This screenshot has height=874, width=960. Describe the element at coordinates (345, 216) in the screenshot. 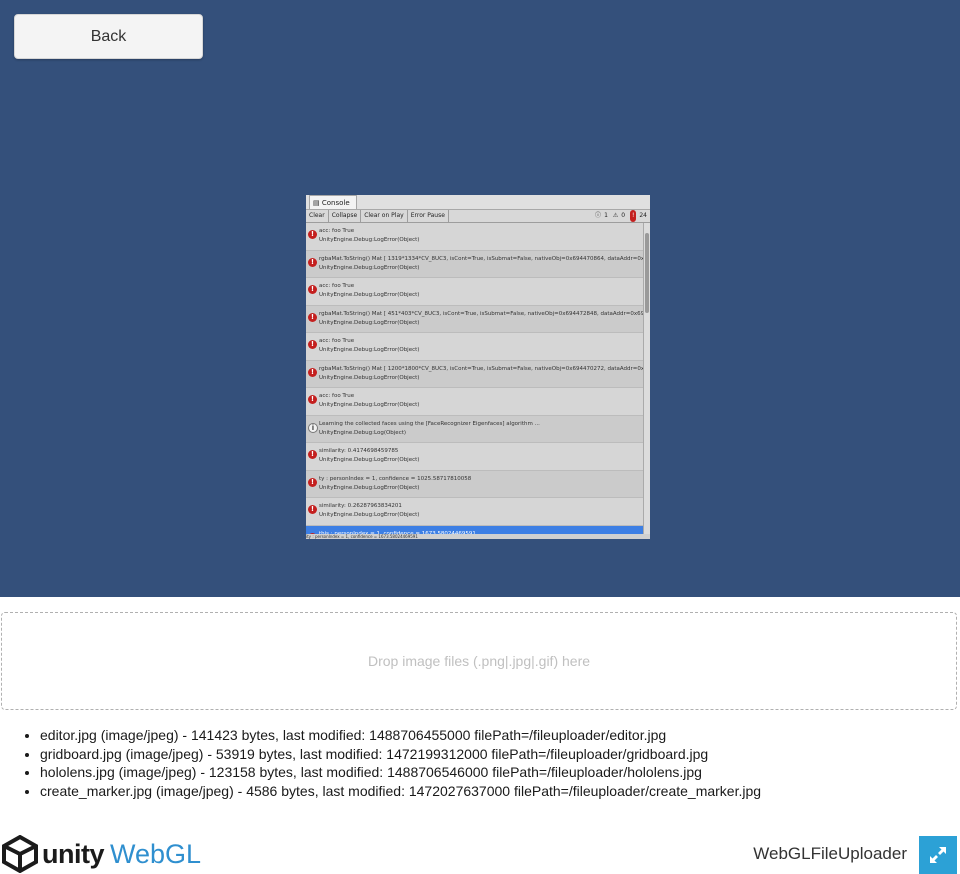

I see `toolbar-collapse: Collapse` at that location.